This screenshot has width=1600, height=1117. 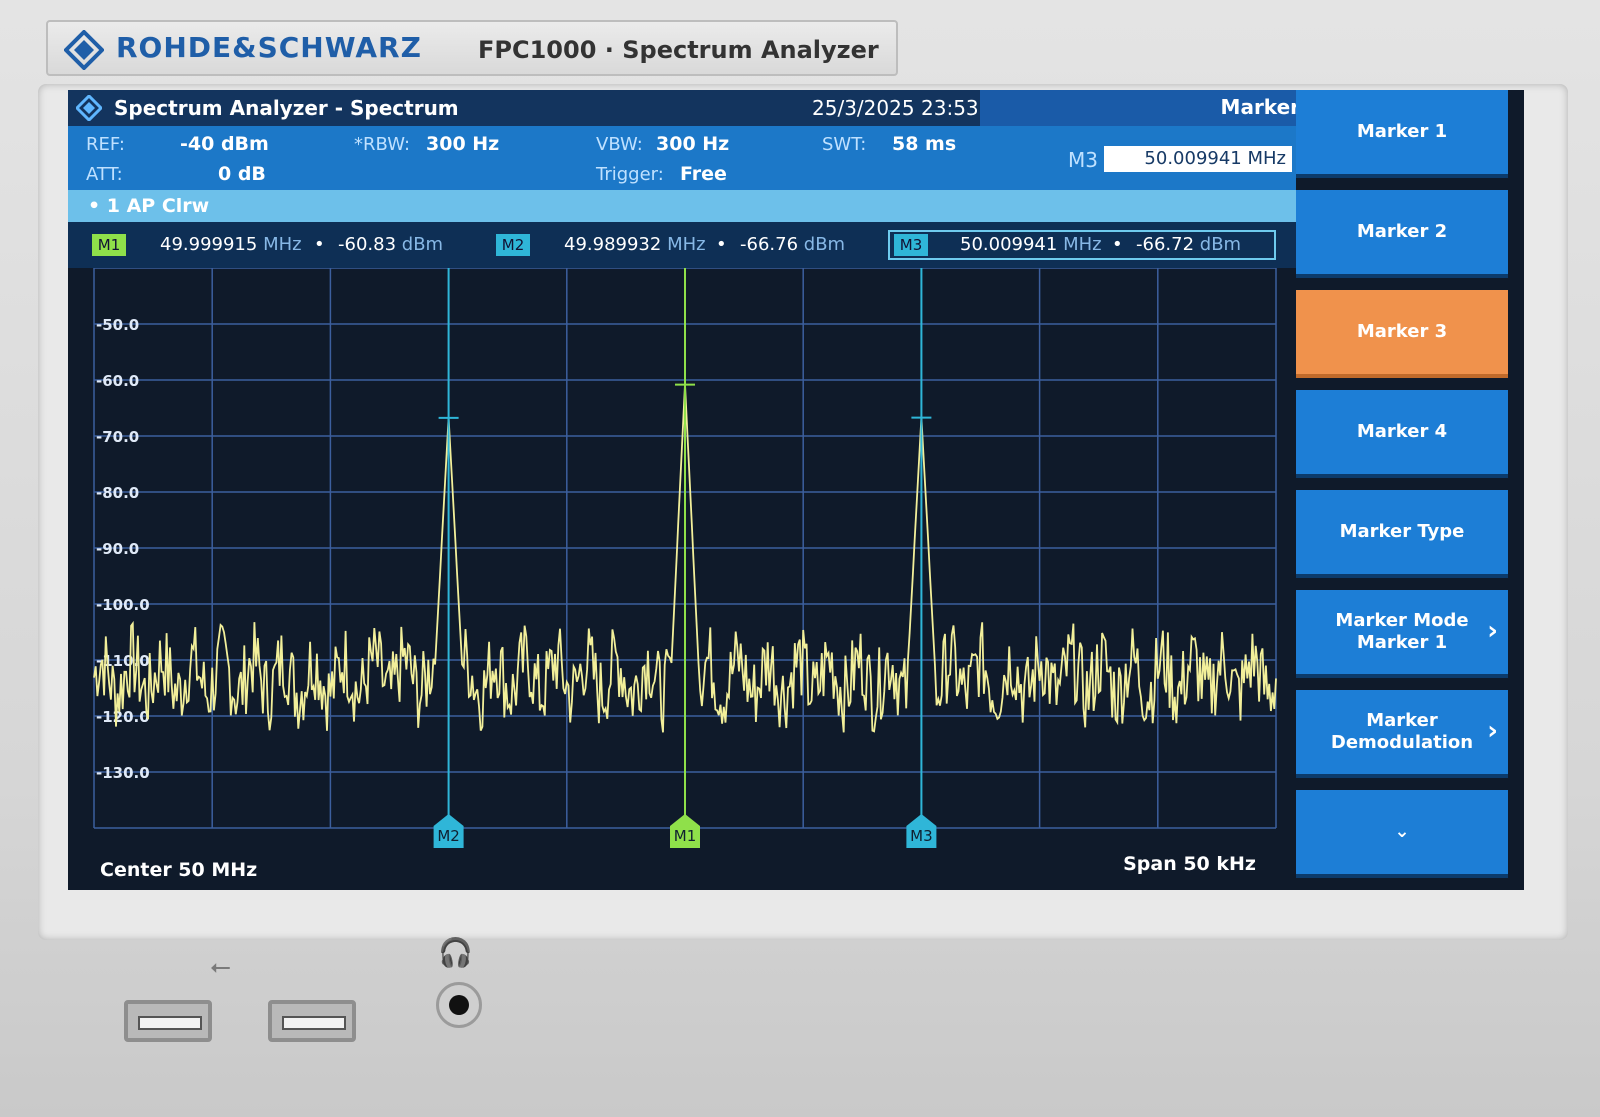 What do you see at coordinates (1402, 134) in the screenshot?
I see `softkey-marker-1: Marker 1` at bounding box center [1402, 134].